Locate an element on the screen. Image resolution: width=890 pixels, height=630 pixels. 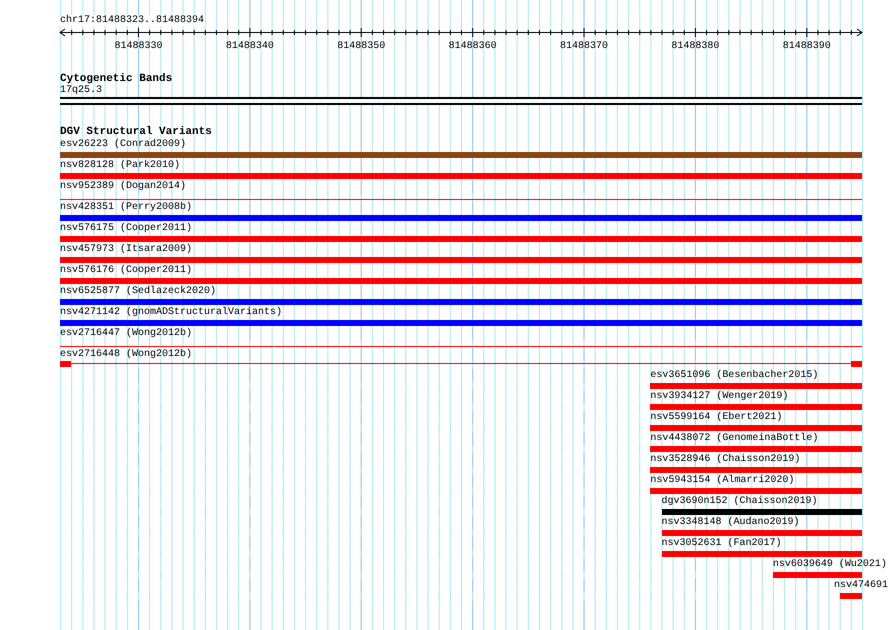
tick-label: 81488390 is located at coordinates (806, 46).